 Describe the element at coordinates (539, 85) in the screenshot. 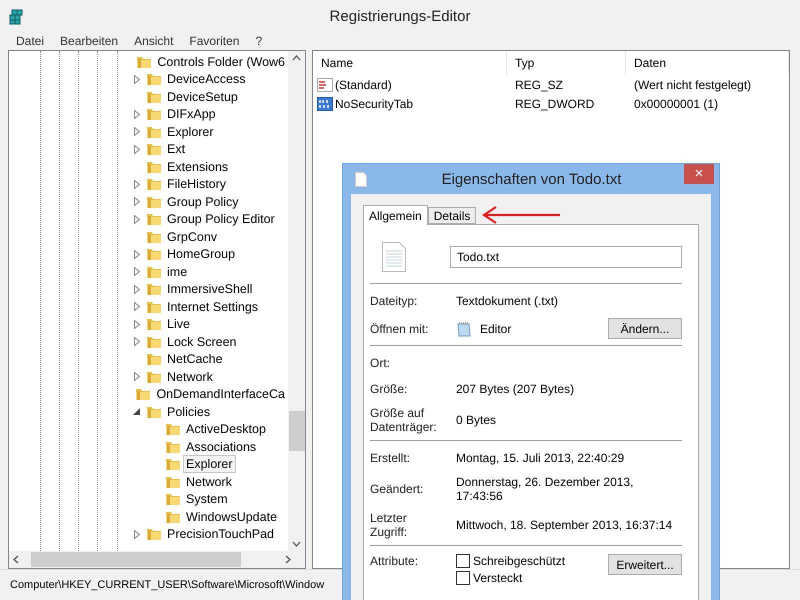

I see `value-type: REG_SZ` at that location.